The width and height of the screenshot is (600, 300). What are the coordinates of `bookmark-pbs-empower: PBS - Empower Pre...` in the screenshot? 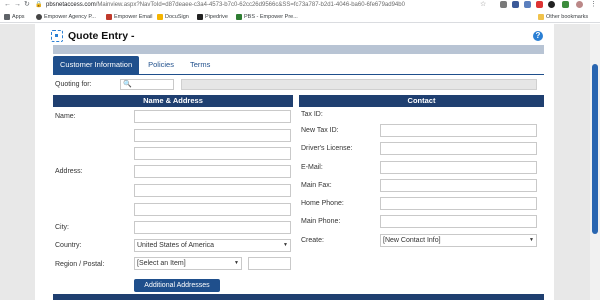 It's located at (267, 17).